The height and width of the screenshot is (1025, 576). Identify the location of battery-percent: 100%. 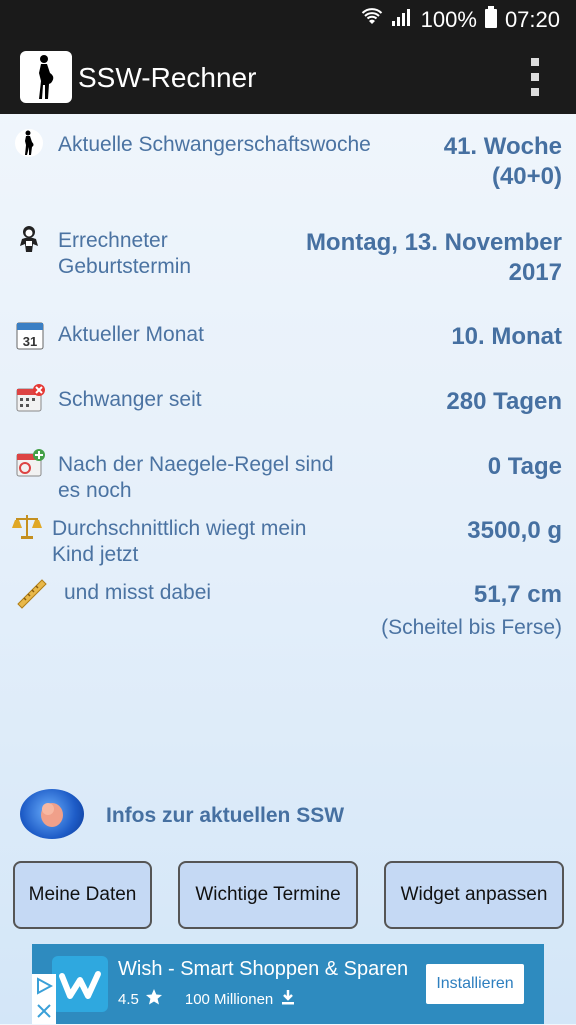
(448, 19).